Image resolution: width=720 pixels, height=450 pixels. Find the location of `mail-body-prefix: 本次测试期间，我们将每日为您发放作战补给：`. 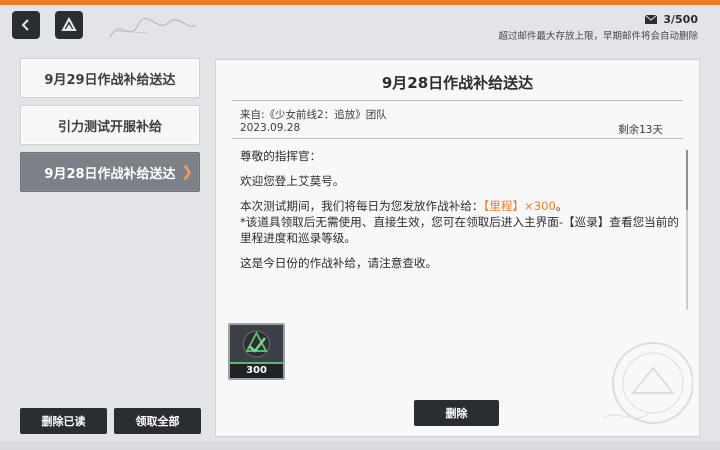

mail-body-prefix: 本次测试期间，我们将每日为您发放作战补给： is located at coordinates (362, 206).